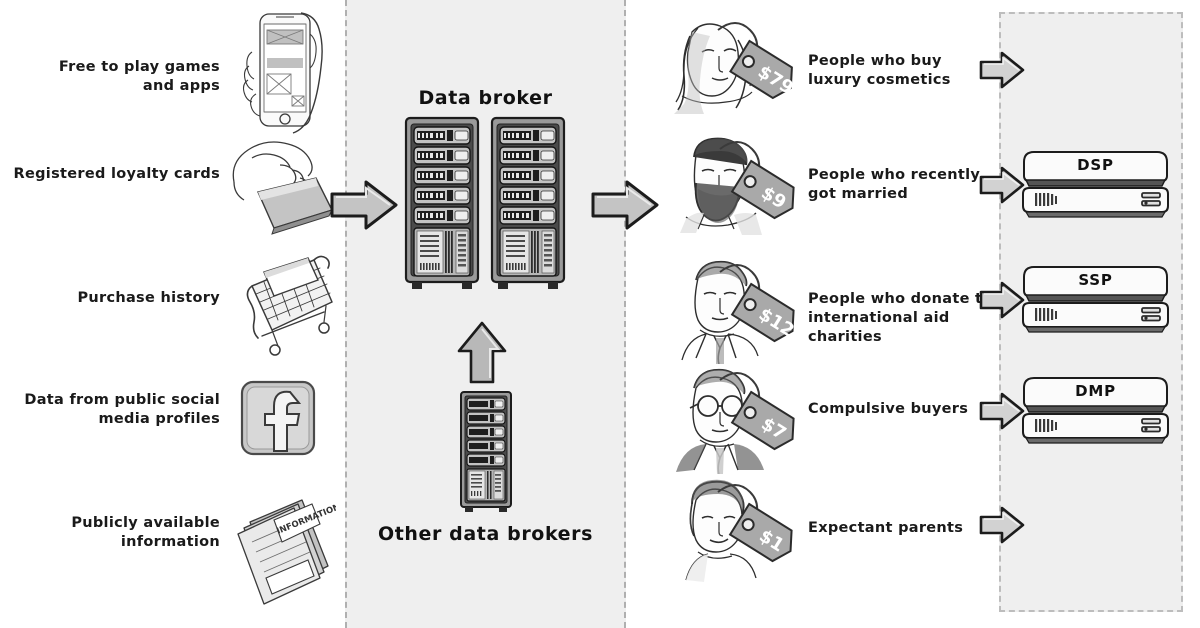 The image size is (1200, 628). Describe the element at coordinates (1095, 184) in the screenshot. I see `appliance-dsp: DSP` at that location.